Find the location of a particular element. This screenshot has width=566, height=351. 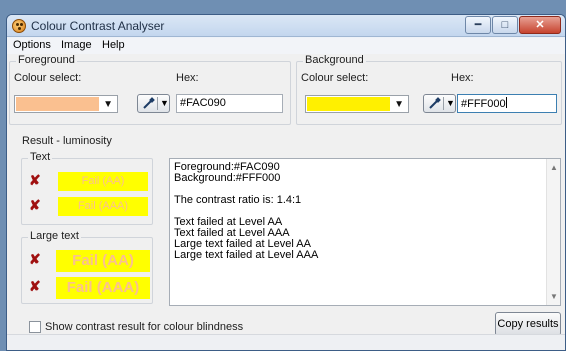

fg-eyedropper-button: ▼ is located at coordinates (153, 103).